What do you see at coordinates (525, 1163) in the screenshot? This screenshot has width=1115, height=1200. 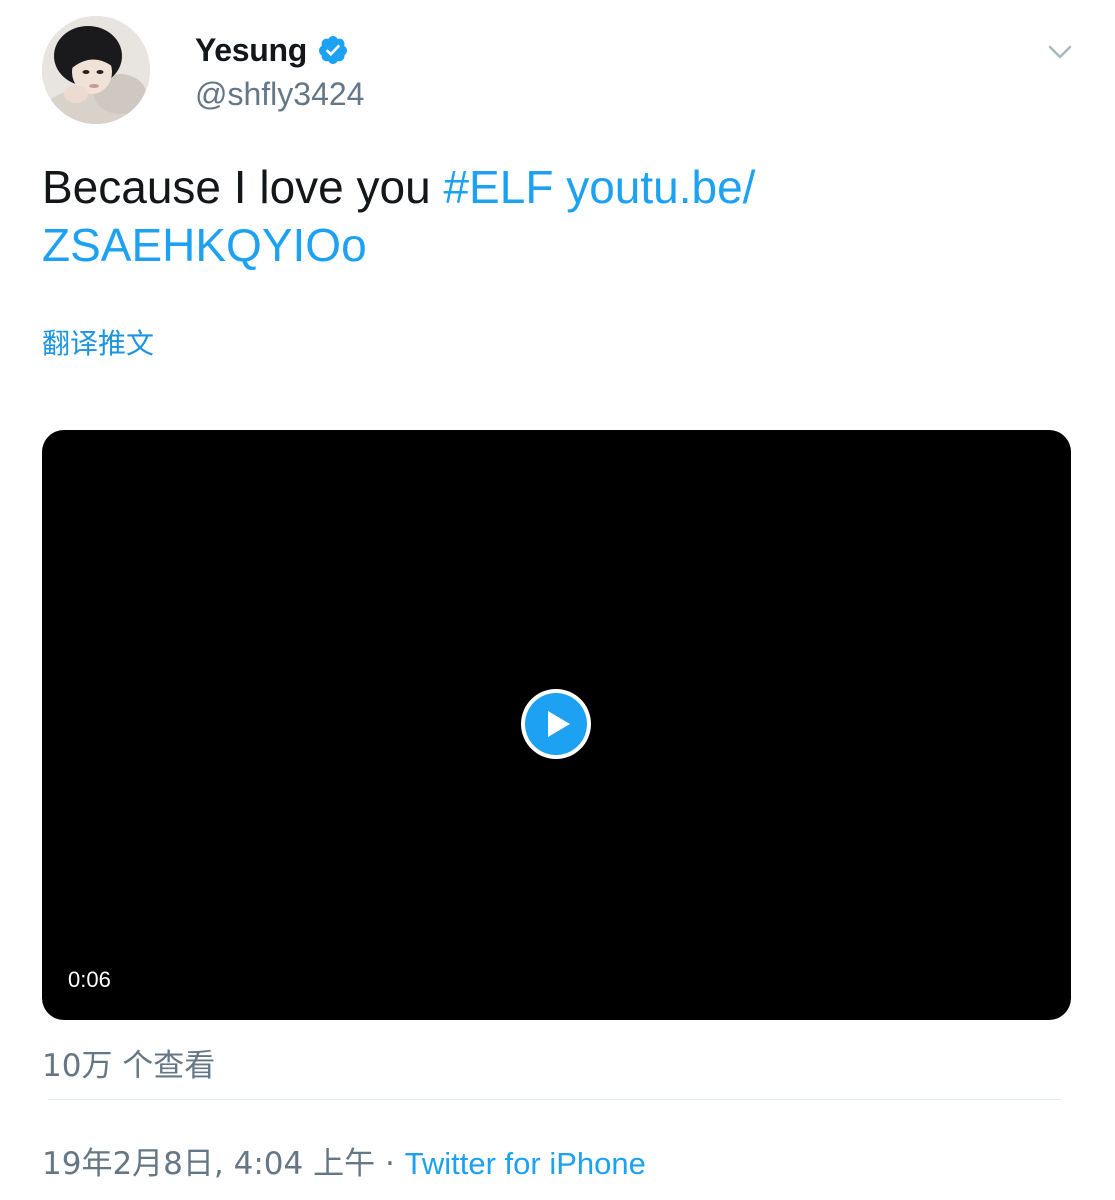 I see `source-link: Twitter for iPhone` at bounding box center [525, 1163].